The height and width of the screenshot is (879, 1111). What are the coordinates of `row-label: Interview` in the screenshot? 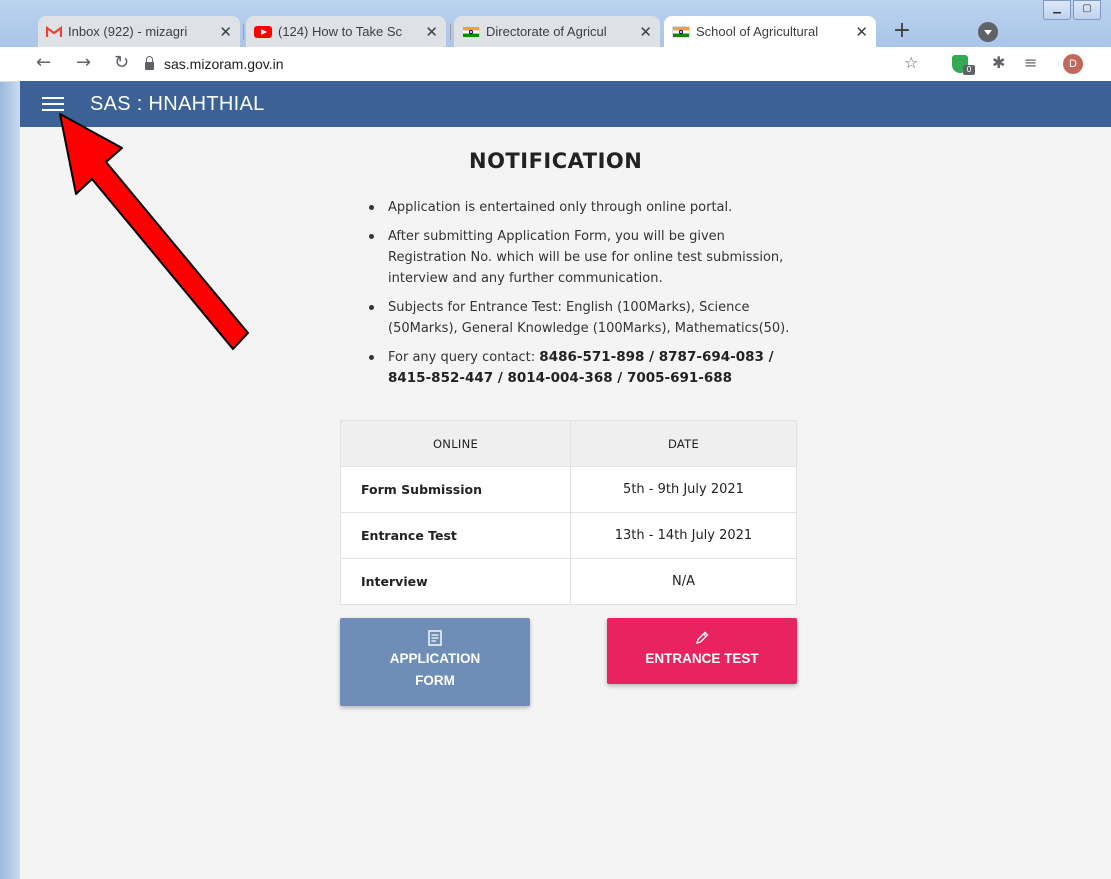 It's located at (455, 581).